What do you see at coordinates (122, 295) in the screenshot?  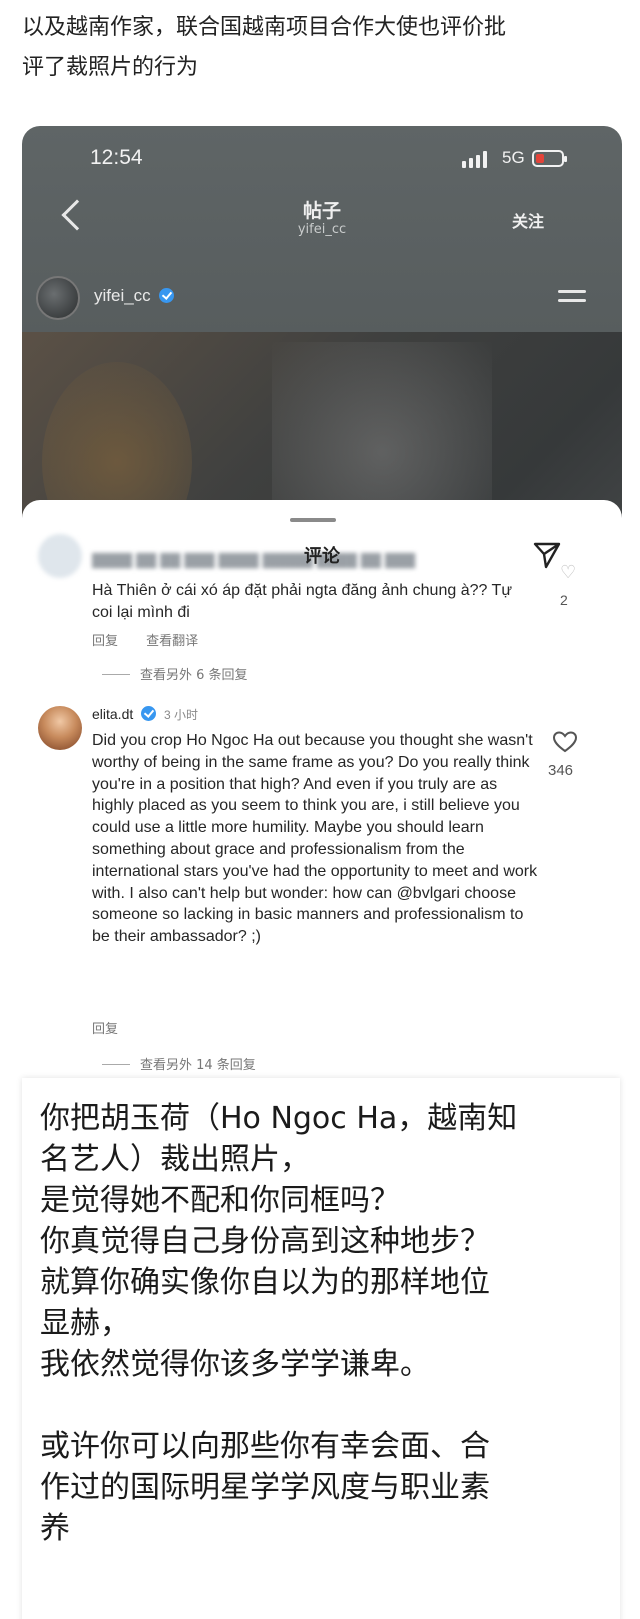 I see `post-username-text: yifei_cc` at bounding box center [122, 295].